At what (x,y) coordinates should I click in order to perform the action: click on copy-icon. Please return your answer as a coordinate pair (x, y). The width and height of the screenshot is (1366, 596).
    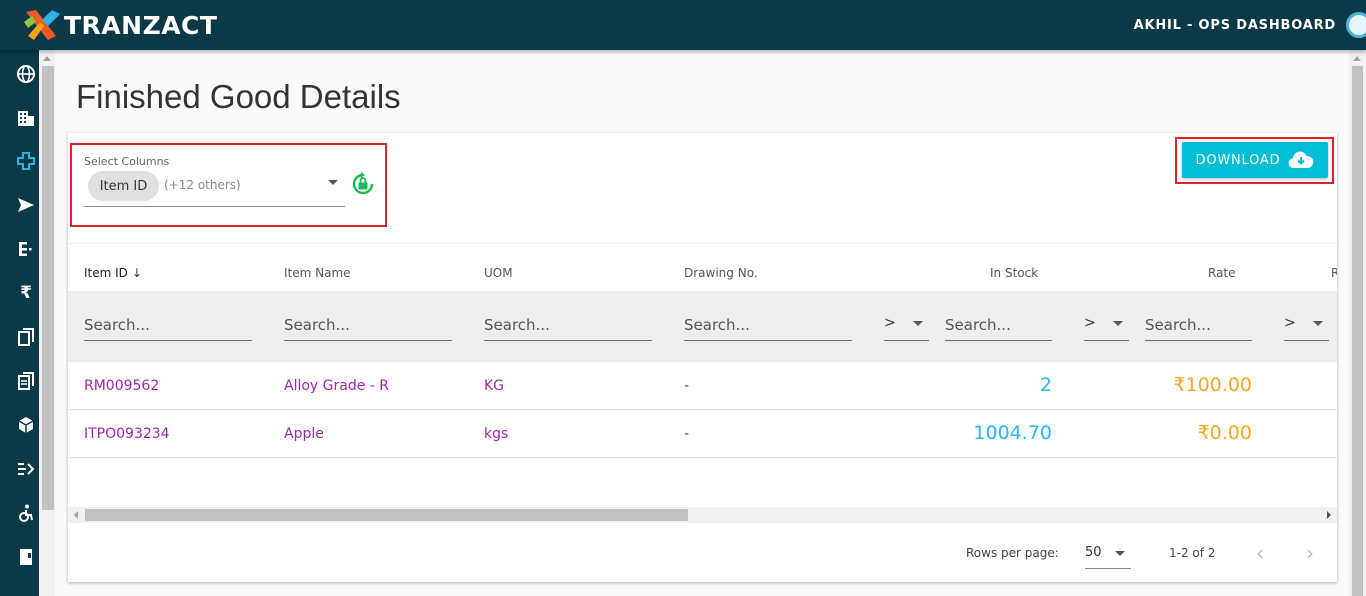
    Looking at the image, I should click on (26, 337).